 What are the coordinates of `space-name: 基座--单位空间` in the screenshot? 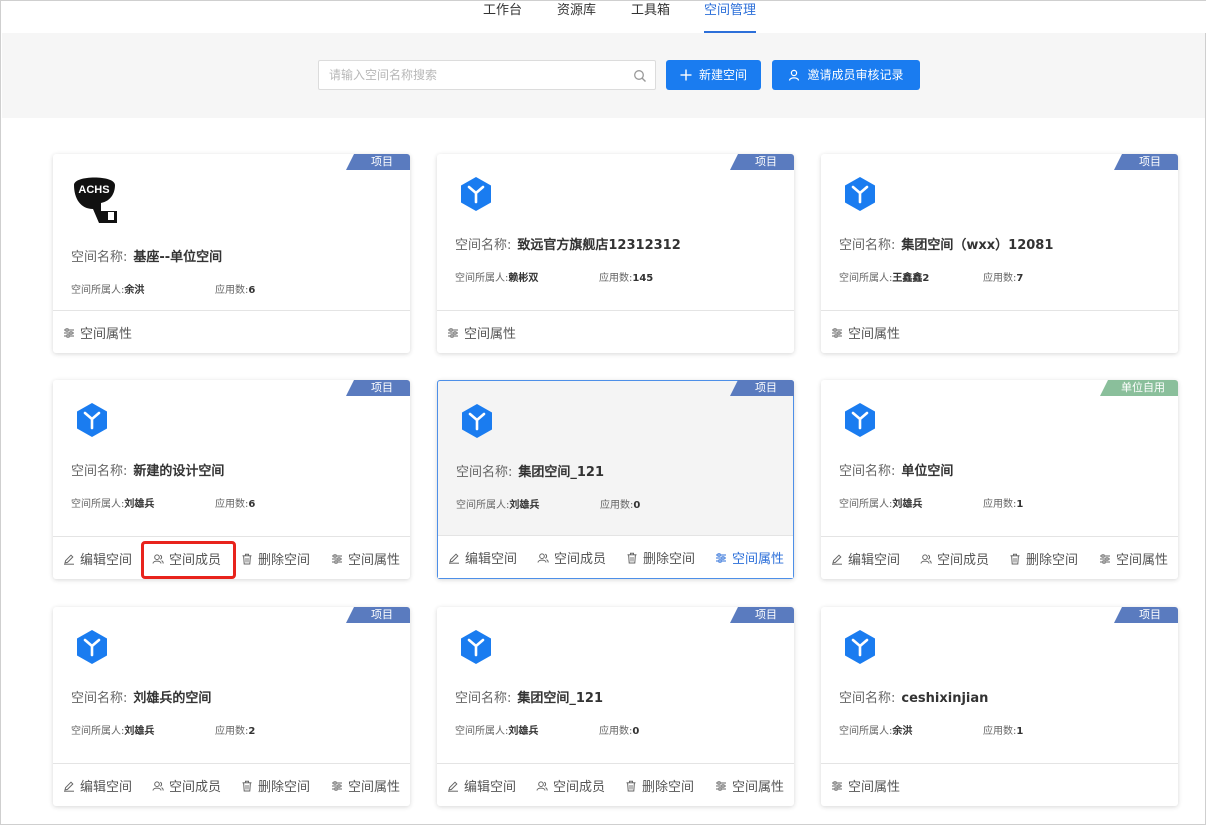 It's located at (178, 257).